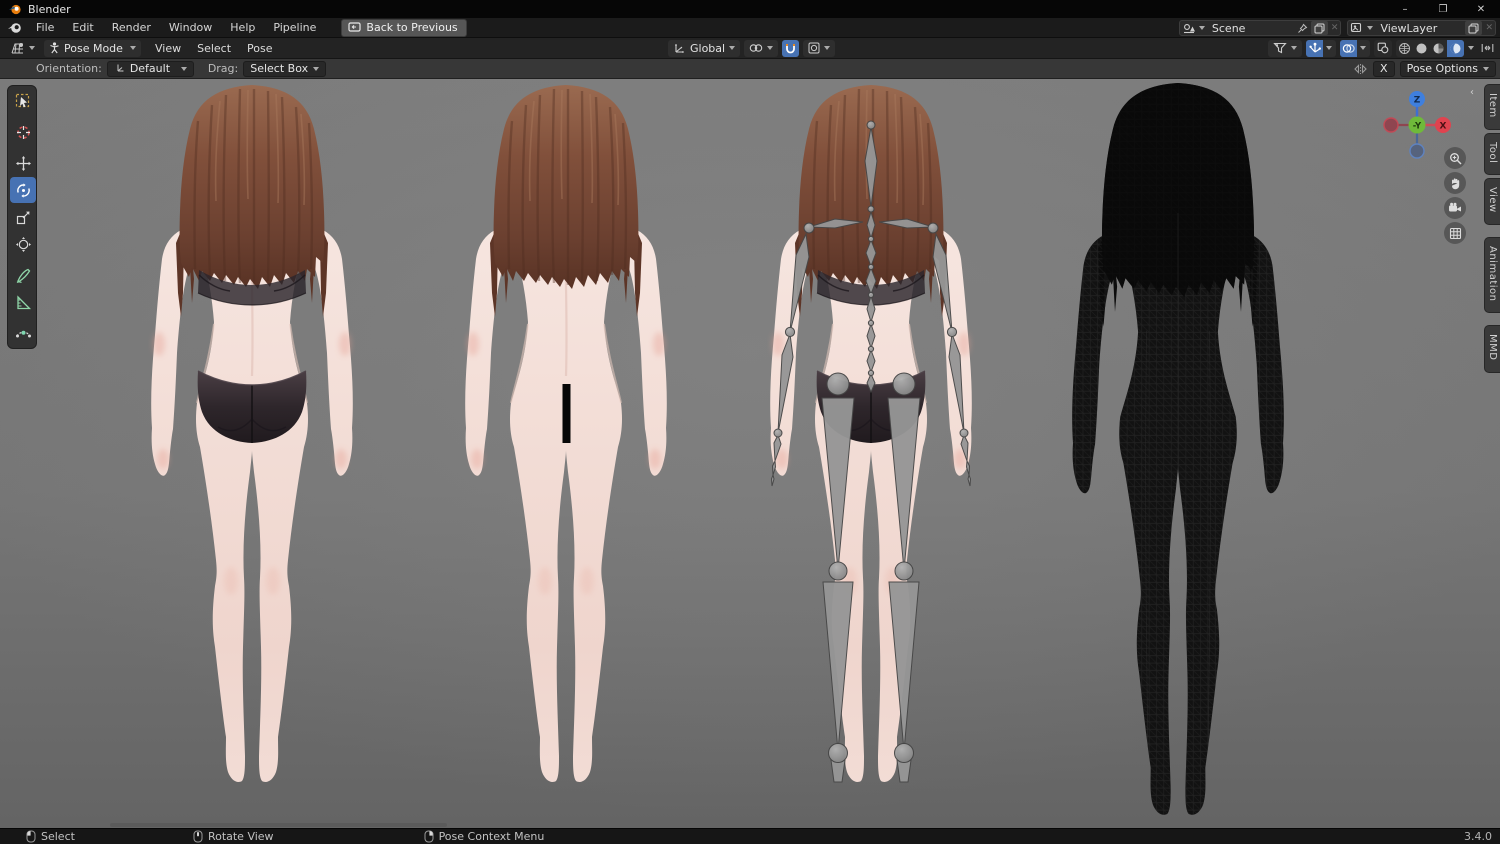 The width and height of the screenshot is (1500, 844). What do you see at coordinates (23, 333) in the screenshot?
I see `tool-breakdowner` at bounding box center [23, 333].